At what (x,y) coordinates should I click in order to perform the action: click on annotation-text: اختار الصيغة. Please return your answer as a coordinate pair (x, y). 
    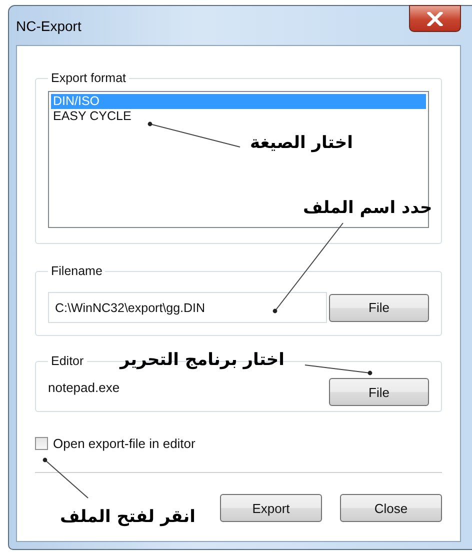
    Looking at the image, I should click on (301, 143).